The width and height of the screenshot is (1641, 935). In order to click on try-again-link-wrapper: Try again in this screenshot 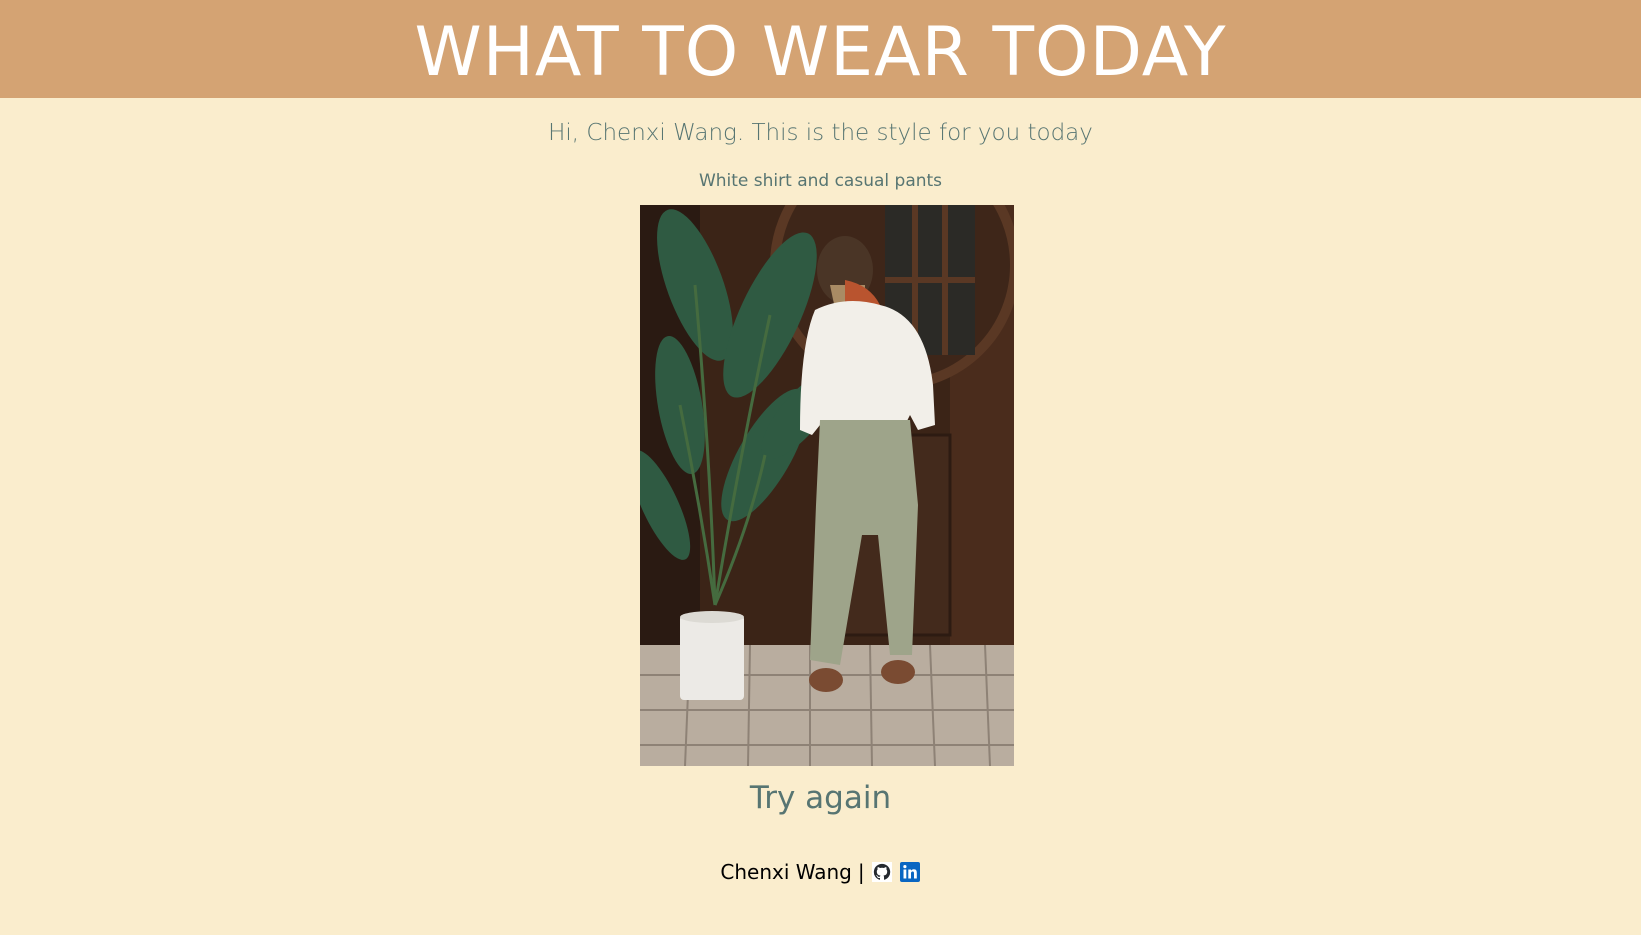, I will do `click(820, 798)`.